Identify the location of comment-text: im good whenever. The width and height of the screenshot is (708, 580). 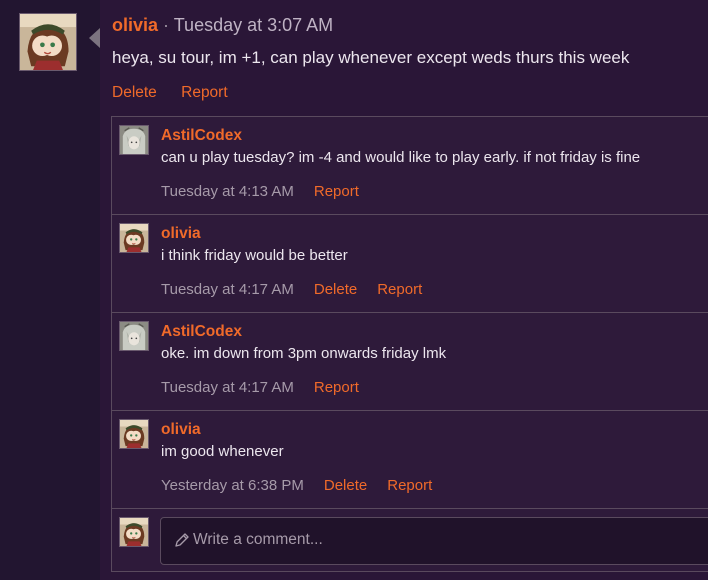
(222, 451).